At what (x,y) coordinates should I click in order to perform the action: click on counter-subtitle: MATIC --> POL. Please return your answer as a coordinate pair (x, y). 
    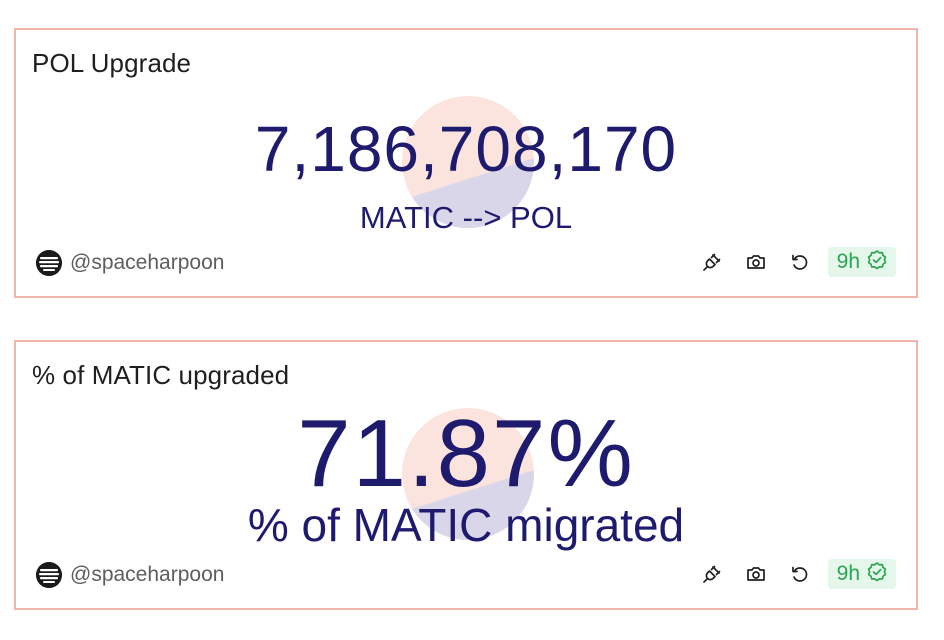
    Looking at the image, I should click on (466, 217).